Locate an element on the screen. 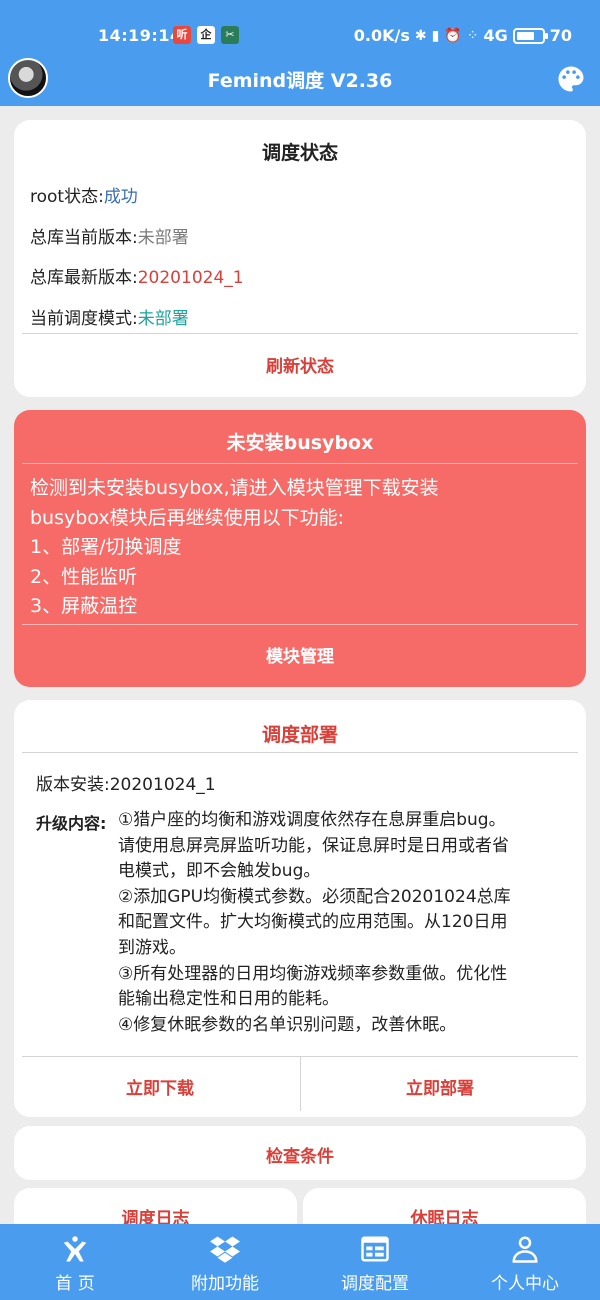 The height and width of the screenshot is (1300, 600). status-card-title: 调度状态 is located at coordinates (299, 153).